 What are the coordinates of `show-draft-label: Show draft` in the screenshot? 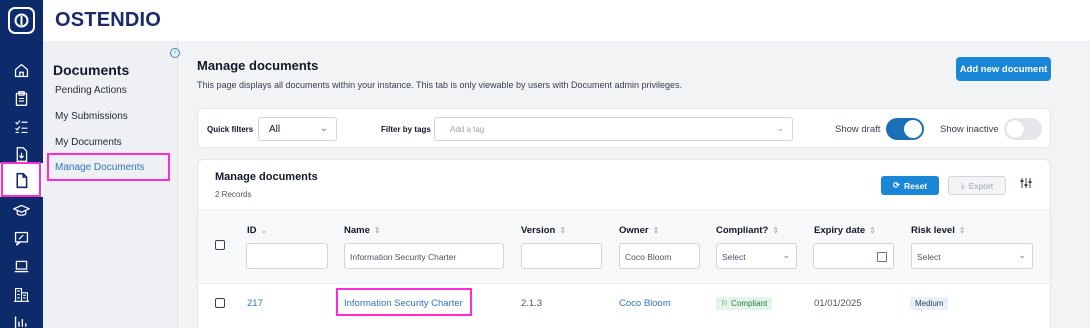 It's located at (858, 129).